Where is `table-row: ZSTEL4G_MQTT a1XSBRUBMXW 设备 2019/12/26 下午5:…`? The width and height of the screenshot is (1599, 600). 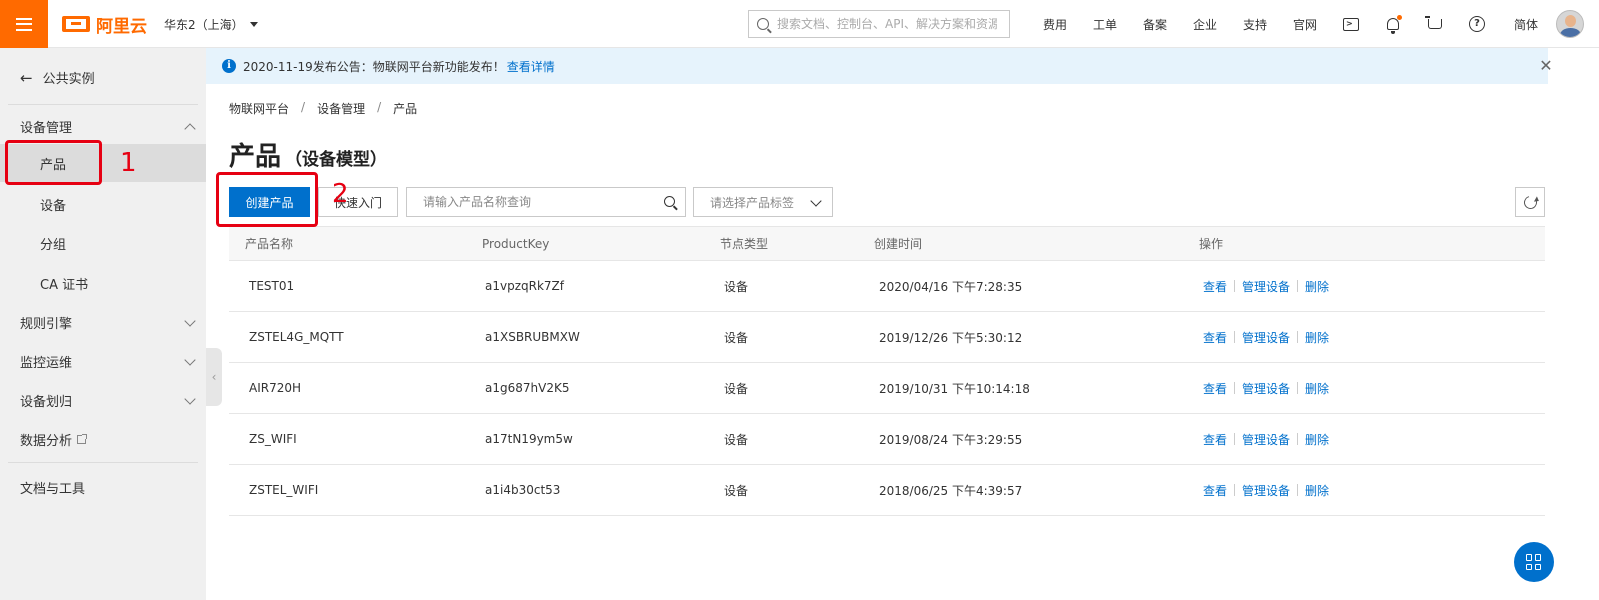 table-row: ZSTEL4G_MQTT a1XSBRUBMXW 设备 2019/12/26 下午5:… is located at coordinates (887, 337).